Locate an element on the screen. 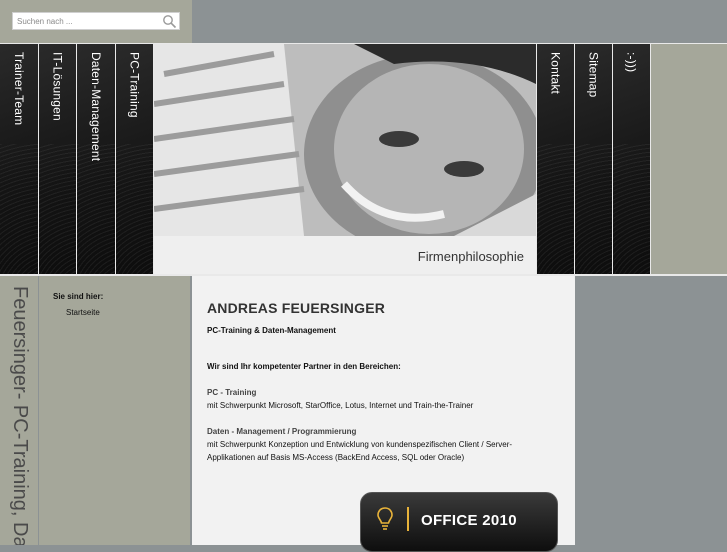 The width and height of the screenshot is (727, 552). nav-sitemap: Sitemap is located at coordinates (593, 159).